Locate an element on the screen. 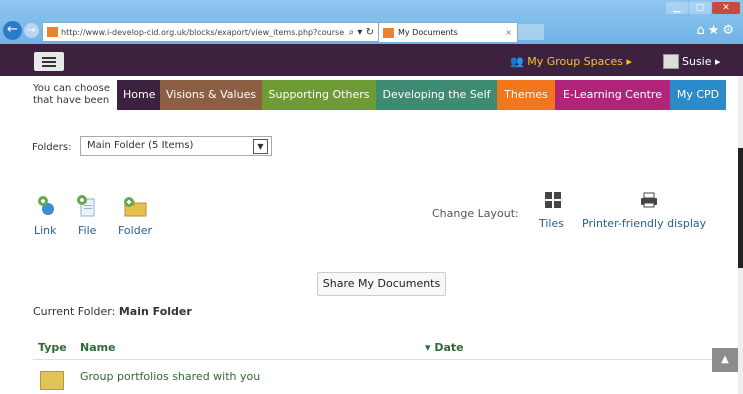  new-tab-button is located at coordinates (531, 32).